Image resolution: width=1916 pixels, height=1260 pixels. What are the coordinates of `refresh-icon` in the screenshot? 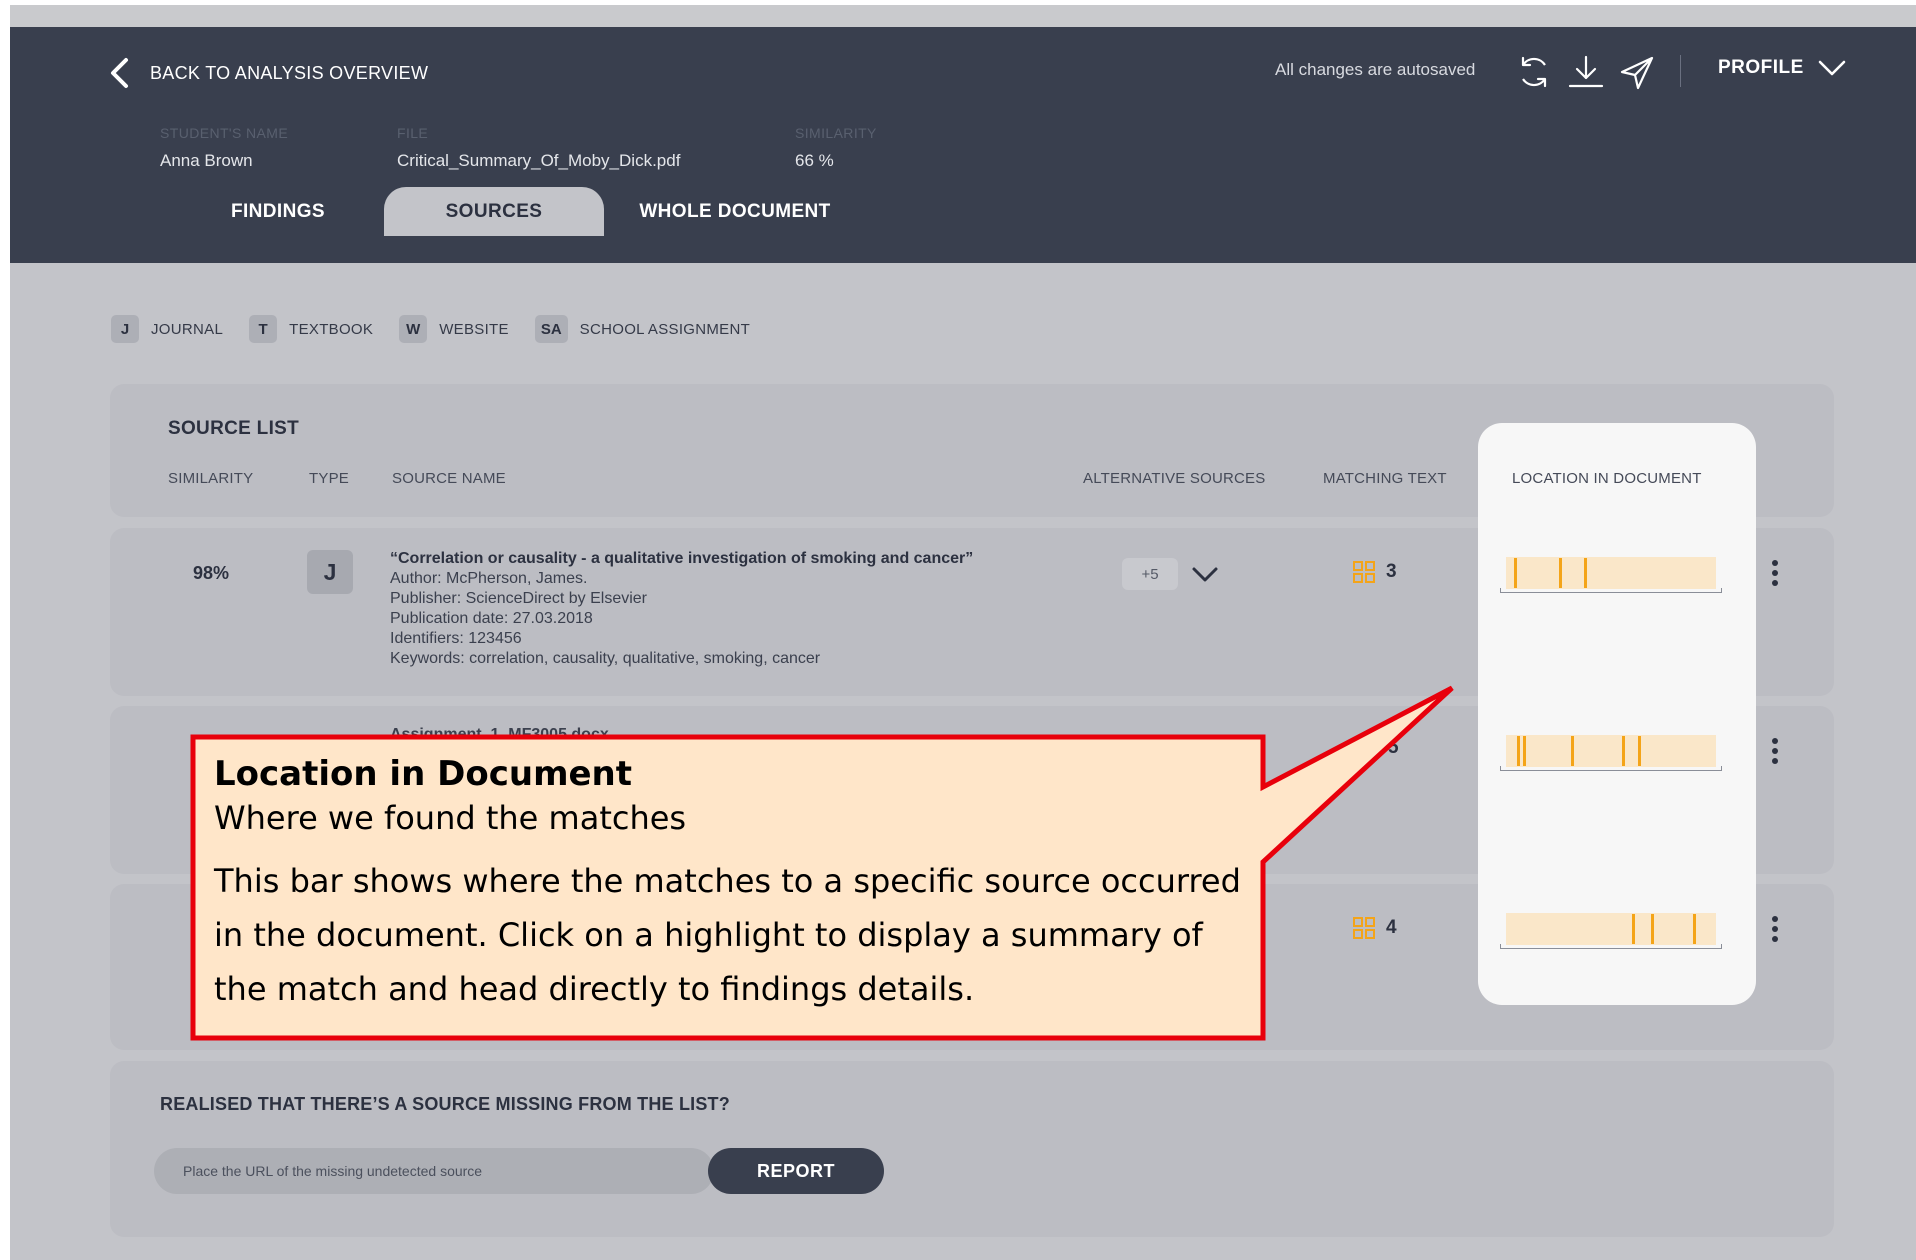 It's located at (1534, 72).